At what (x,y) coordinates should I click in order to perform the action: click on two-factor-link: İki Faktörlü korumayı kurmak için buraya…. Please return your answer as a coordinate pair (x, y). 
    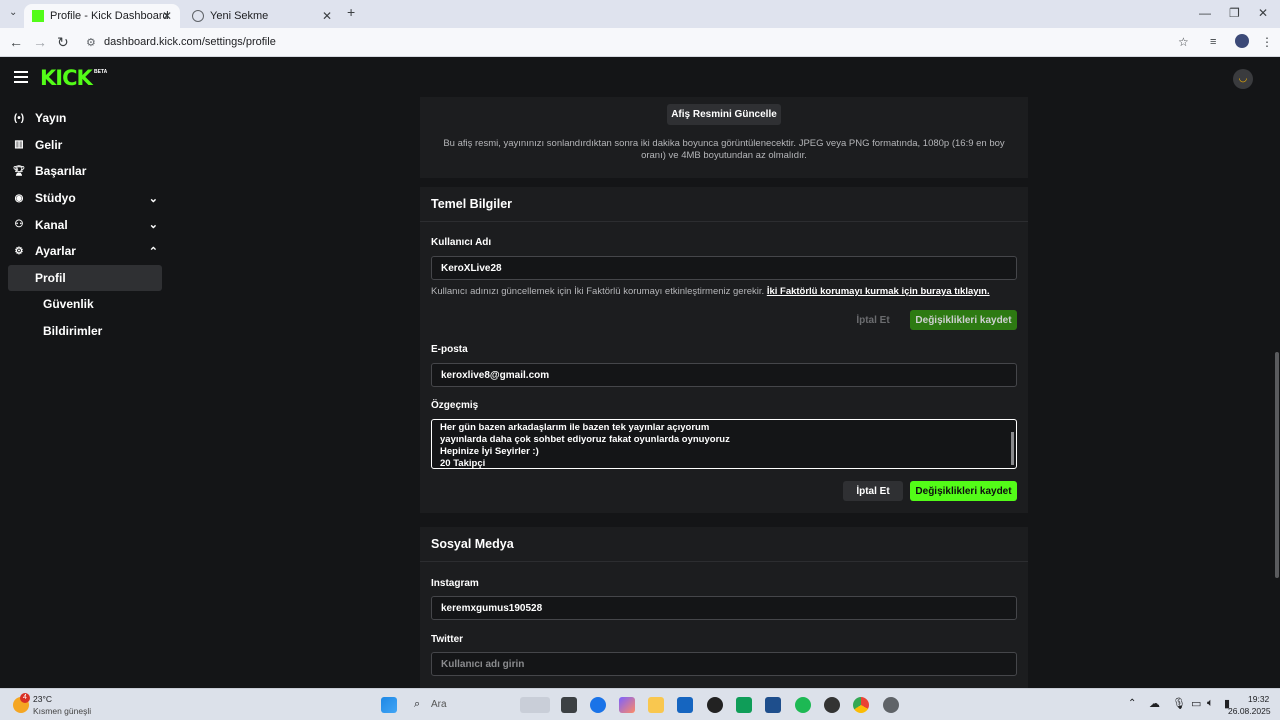
    Looking at the image, I should click on (878, 291).